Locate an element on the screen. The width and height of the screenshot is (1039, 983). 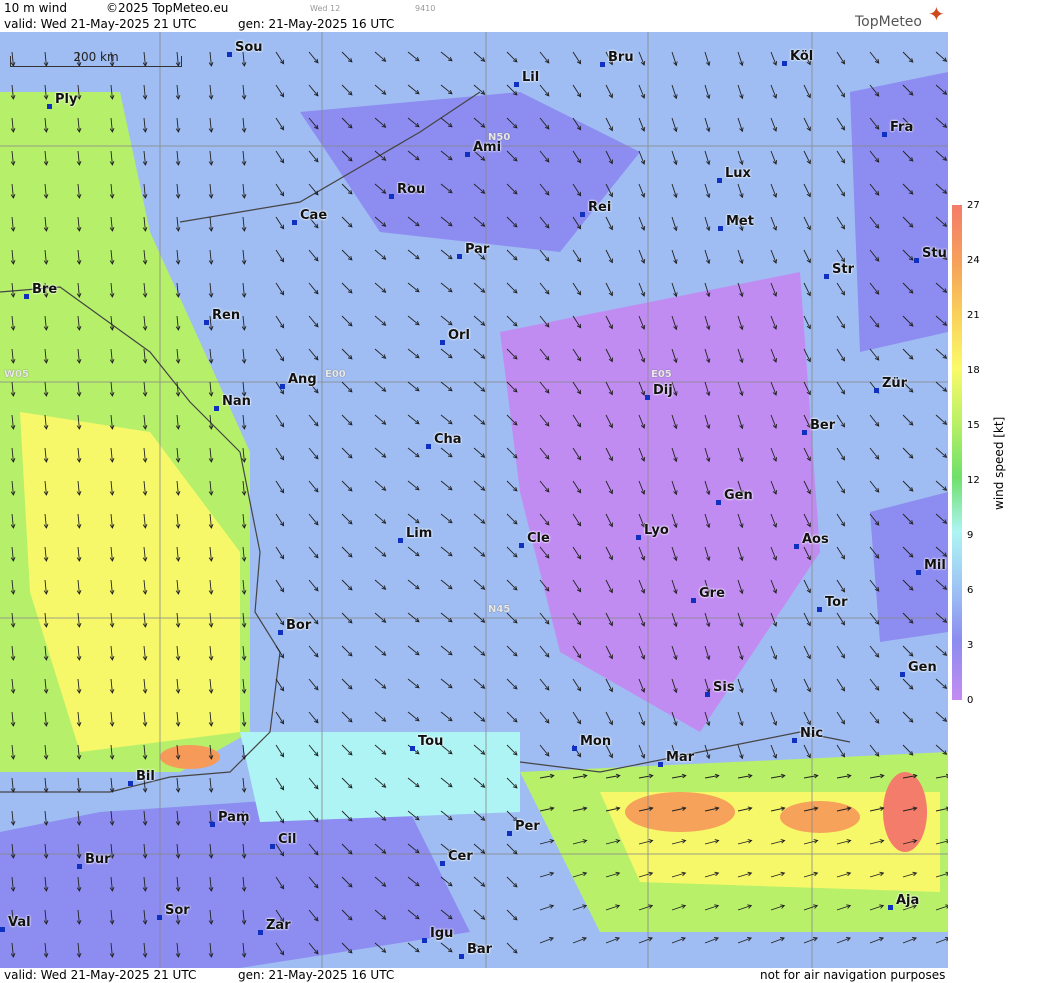
city-label: Orl is located at coordinates (455, 336).